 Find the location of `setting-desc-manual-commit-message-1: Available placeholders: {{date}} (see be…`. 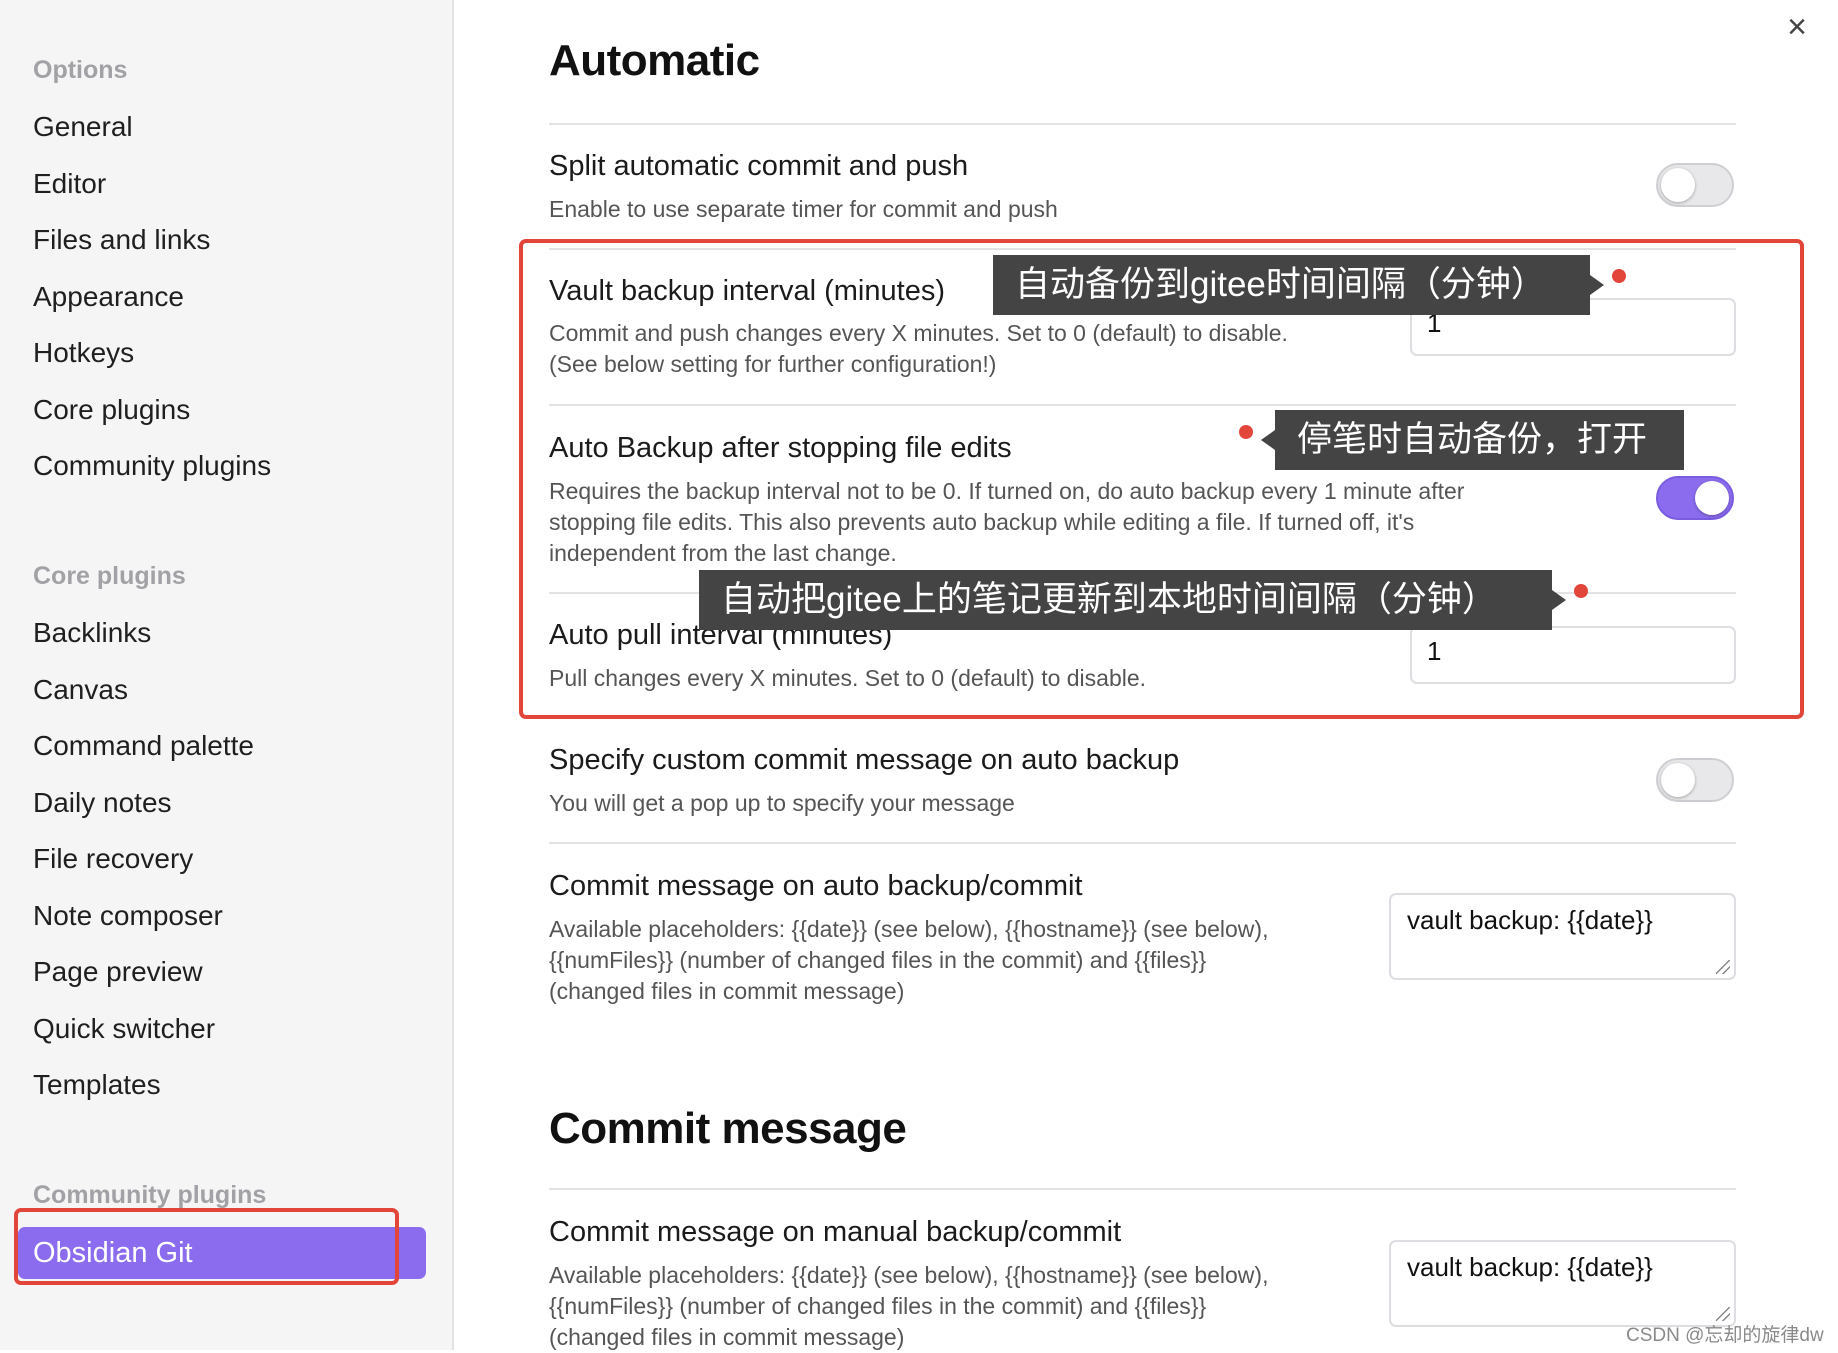

setting-desc-manual-commit-message-1: Available placeholders: {{date}} (see be… is located at coordinates (909, 1275).